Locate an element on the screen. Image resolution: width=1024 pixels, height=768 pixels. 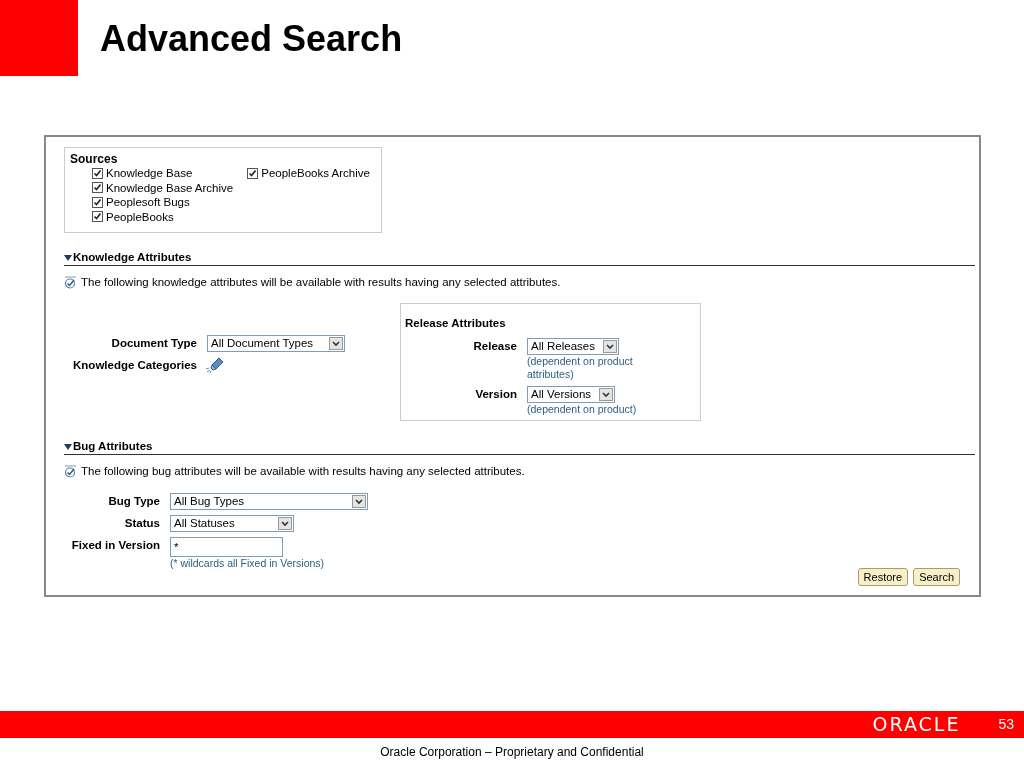
field-label: Knowledge Categories is located at coordinates (134, 365).